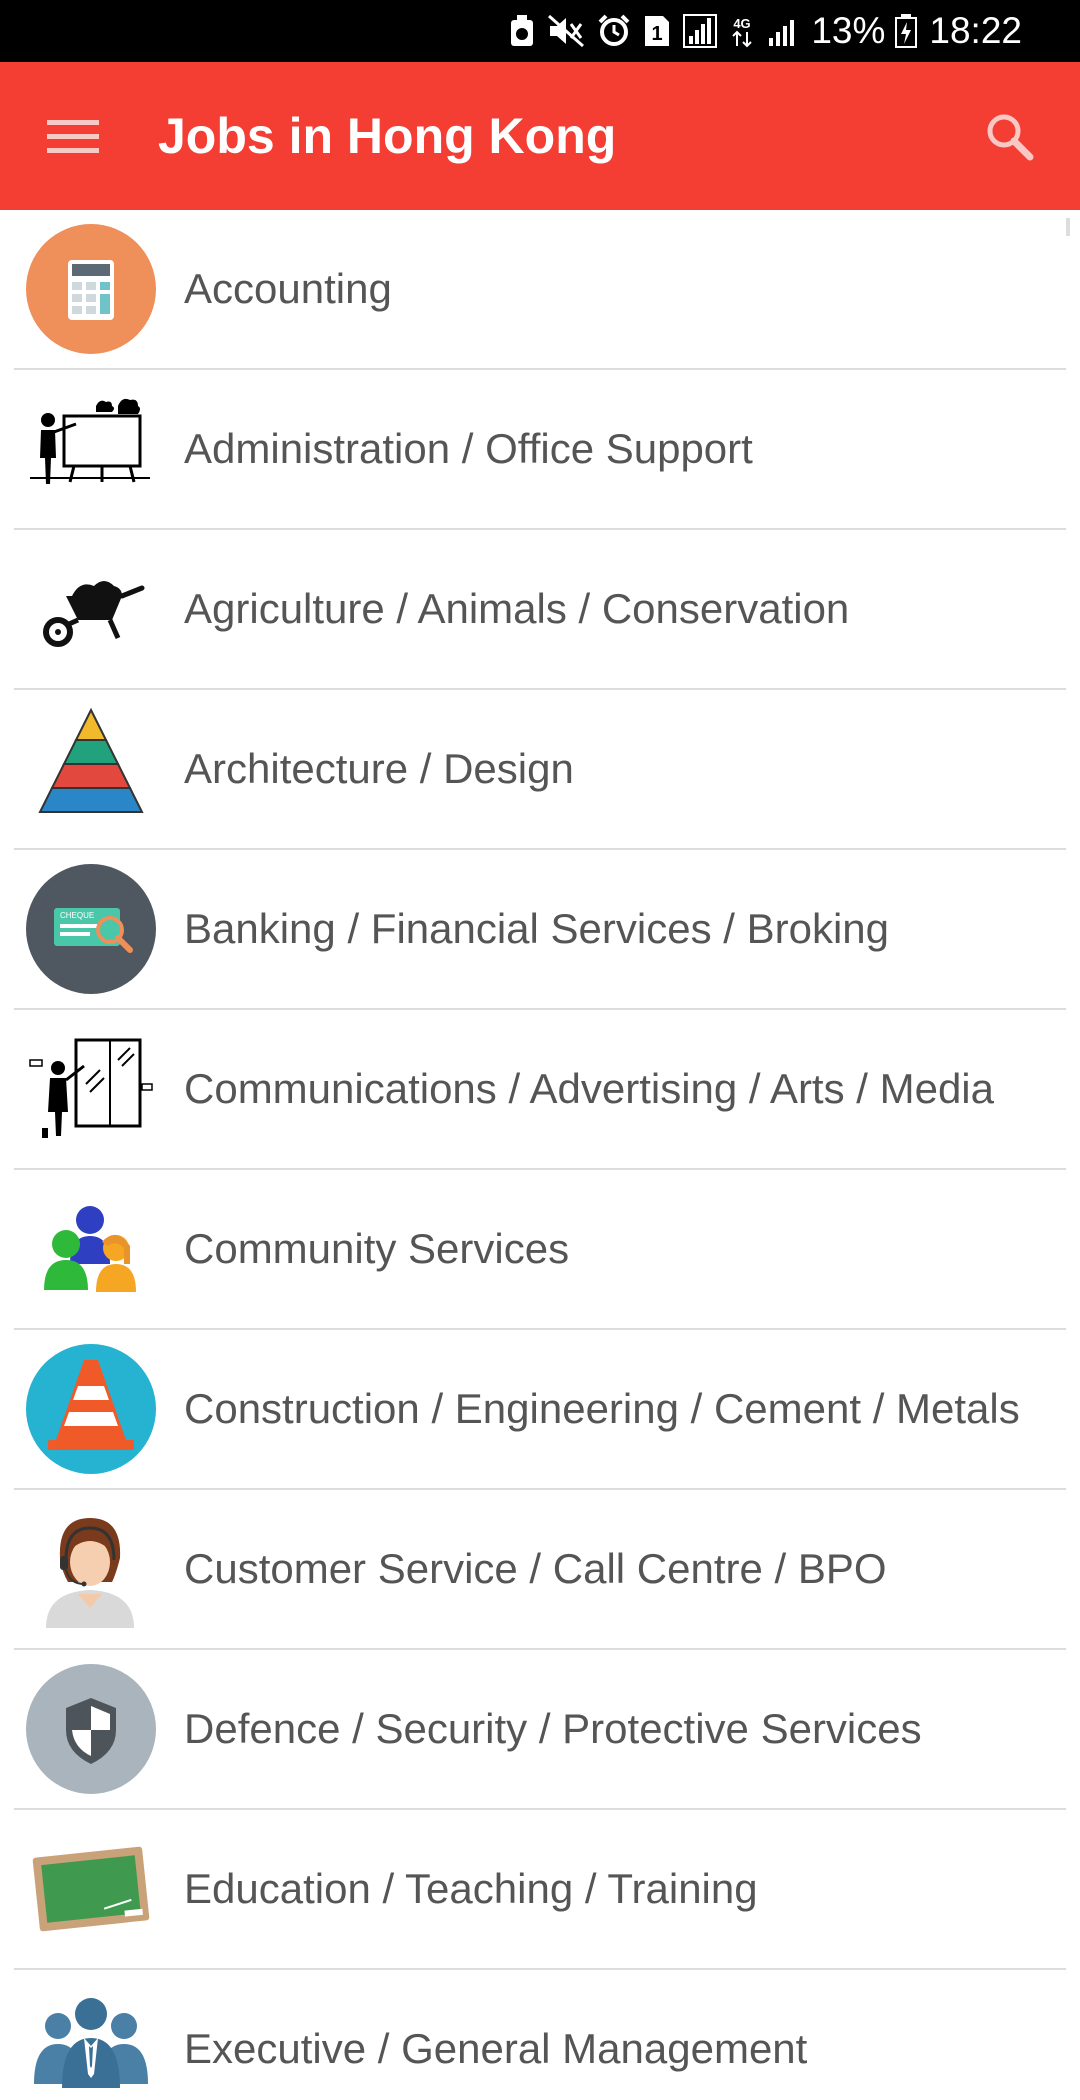  I want to click on status-icons: 1 4G, so click(653, 31).